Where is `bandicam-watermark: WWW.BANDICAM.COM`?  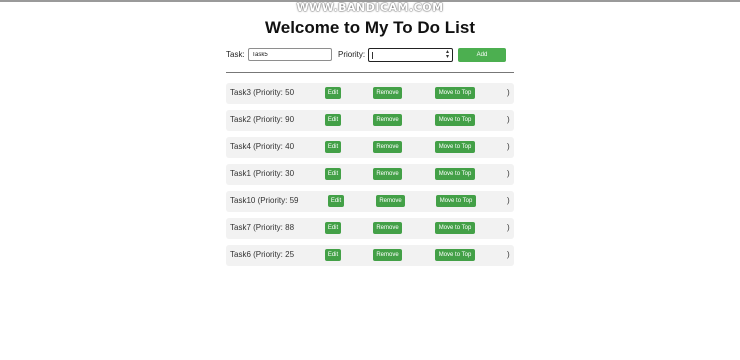 bandicam-watermark: WWW.BANDICAM.COM is located at coordinates (370, 7).